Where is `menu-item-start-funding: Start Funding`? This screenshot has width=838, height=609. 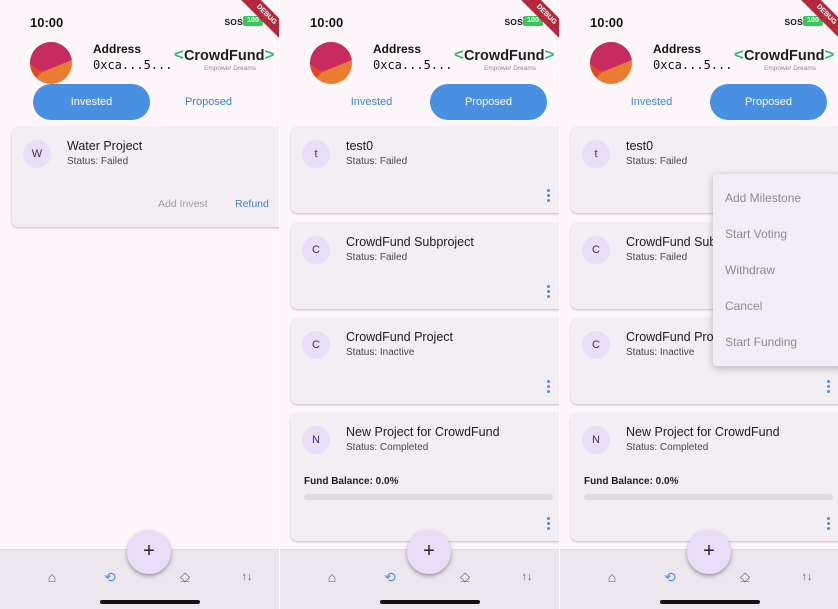
menu-item-start-funding: Start Funding is located at coordinates (761, 342).